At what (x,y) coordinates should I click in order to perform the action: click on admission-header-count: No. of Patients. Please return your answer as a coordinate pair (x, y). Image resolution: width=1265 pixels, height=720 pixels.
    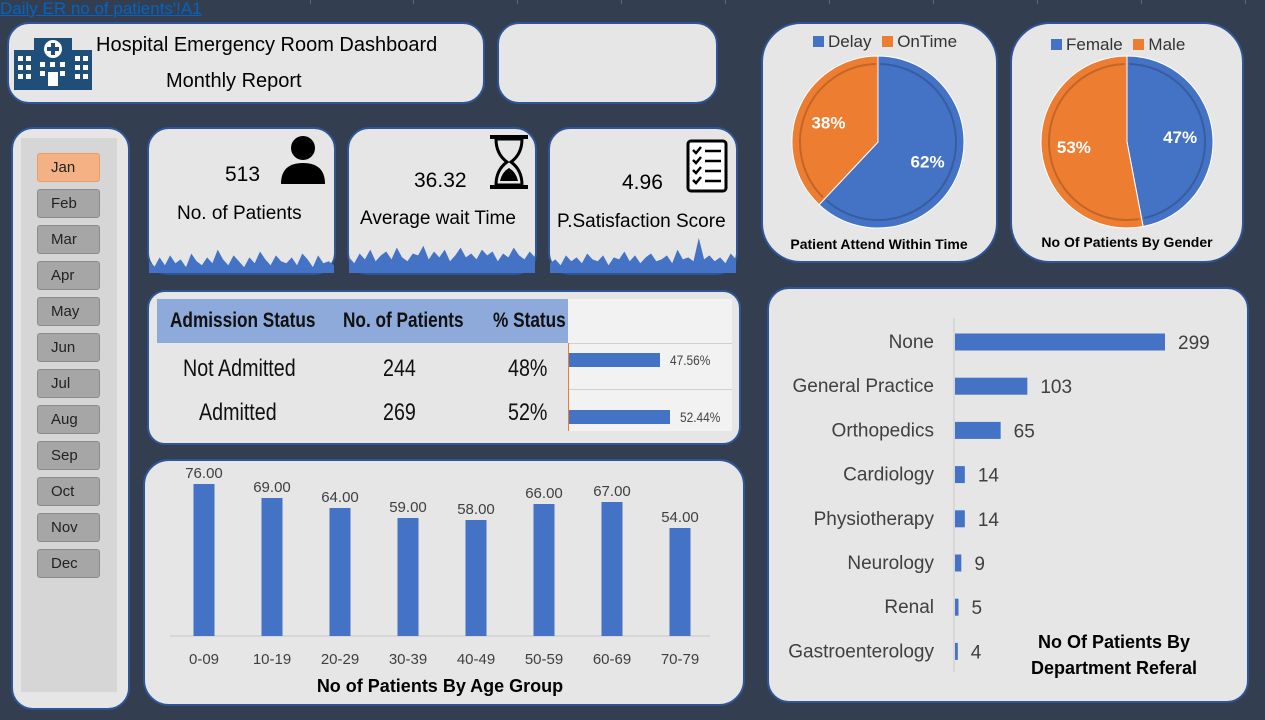
    Looking at the image, I should click on (403, 320).